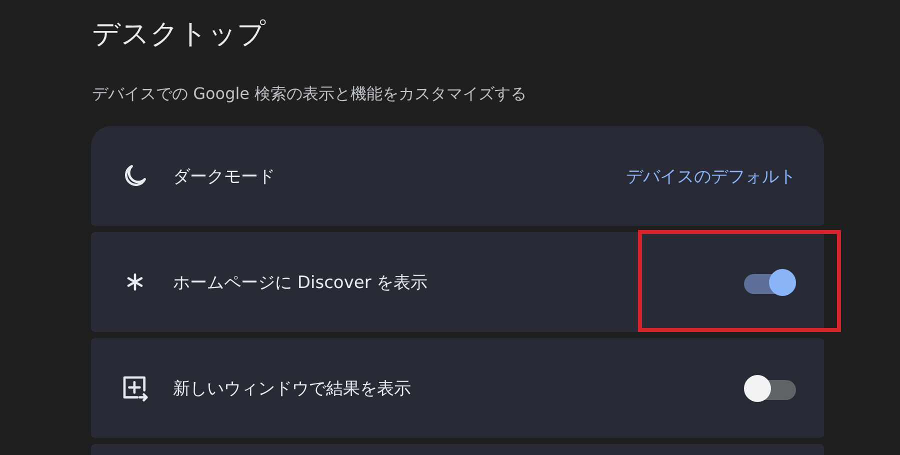  I want to click on moon-icon, so click(135, 176).